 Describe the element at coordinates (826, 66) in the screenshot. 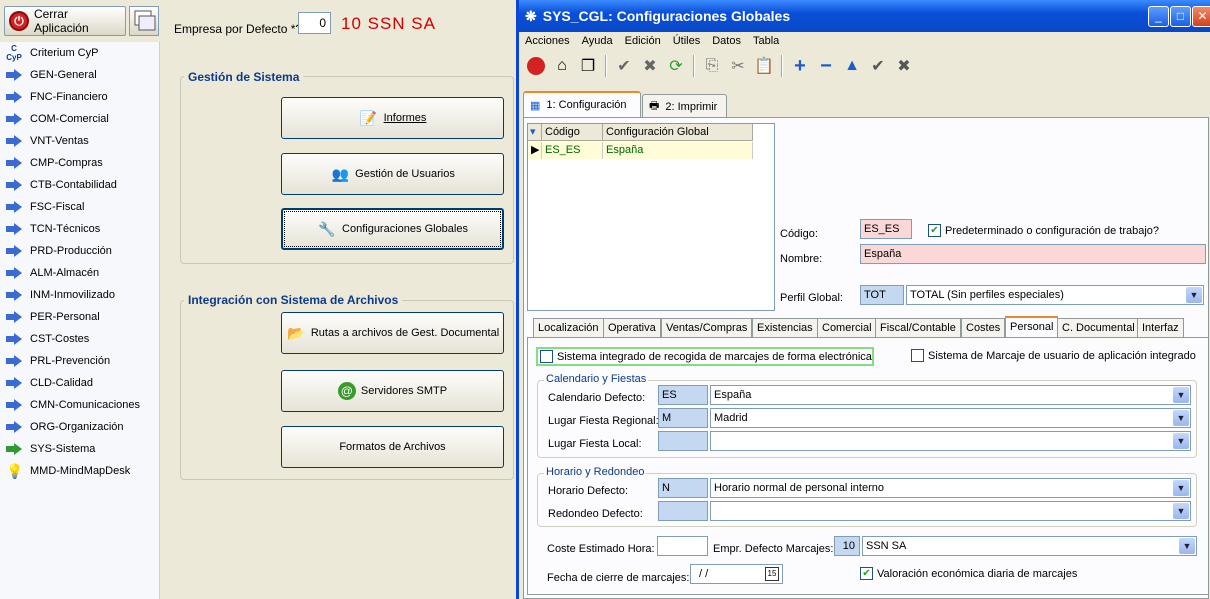

I see `remove-icon: −` at that location.